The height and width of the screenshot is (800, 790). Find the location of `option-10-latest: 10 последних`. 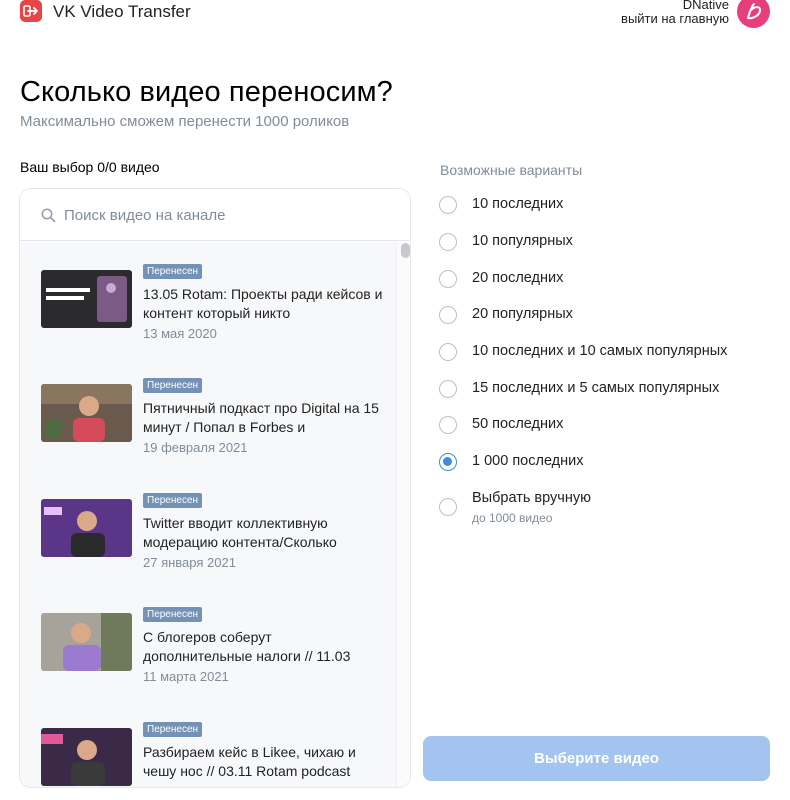

option-10-latest: 10 последних is located at coordinates (608, 205).